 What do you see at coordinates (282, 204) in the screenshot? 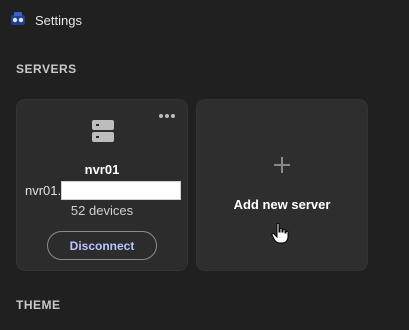
I see `add-server-label: Add new server` at bounding box center [282, 204].